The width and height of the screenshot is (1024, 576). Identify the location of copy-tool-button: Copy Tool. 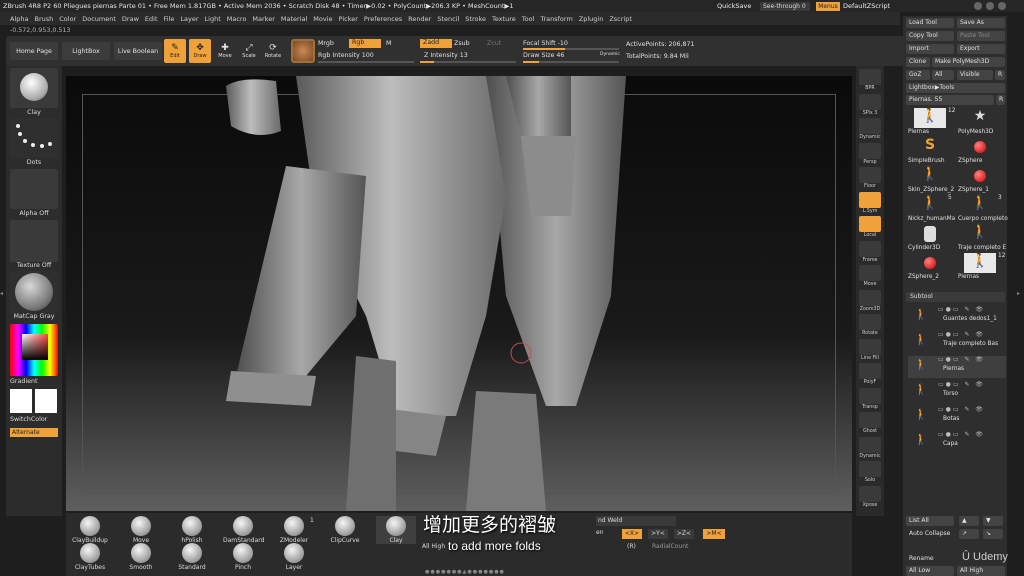
(930, 36).